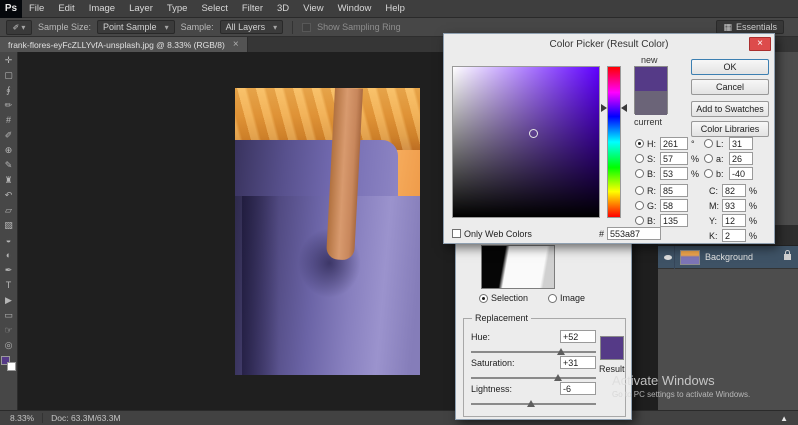  Describe the element at coordinates (313, 9) in the screenshot. I see `menu-view: View` at that location.